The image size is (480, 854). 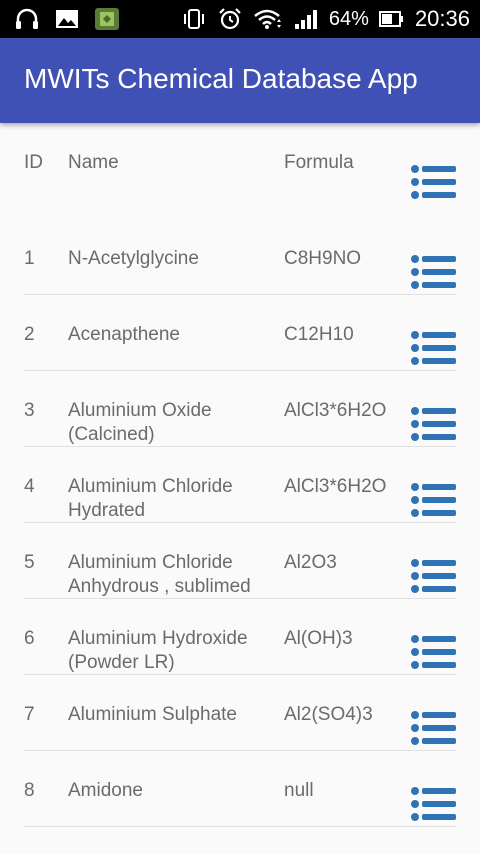 I want to click on table-row: 7 Aluminium Sulphate Al2(SO4)3, so click(x=240, y=713).